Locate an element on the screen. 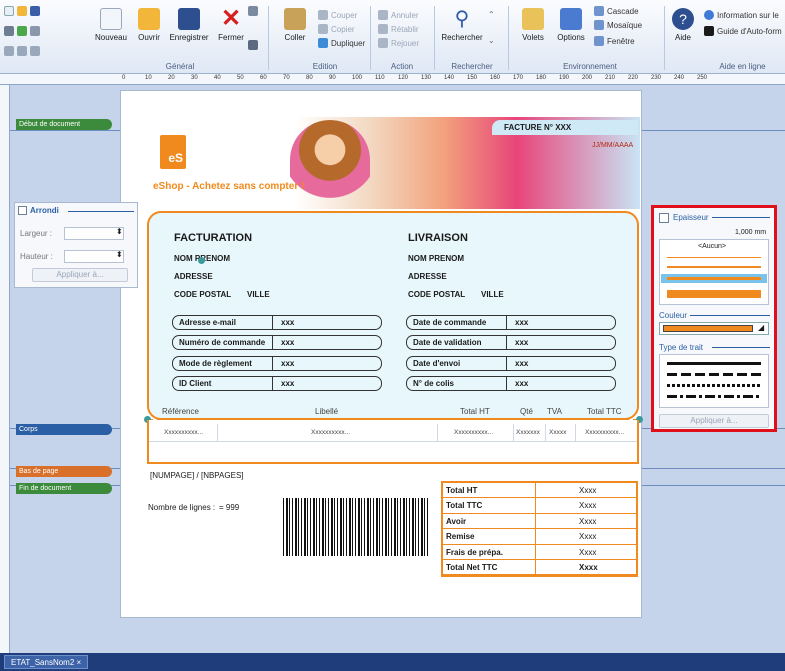 The width and height of the screenshot is (785, 671). field-client-id: ID Client xxx is located at coordinates (277, 383).